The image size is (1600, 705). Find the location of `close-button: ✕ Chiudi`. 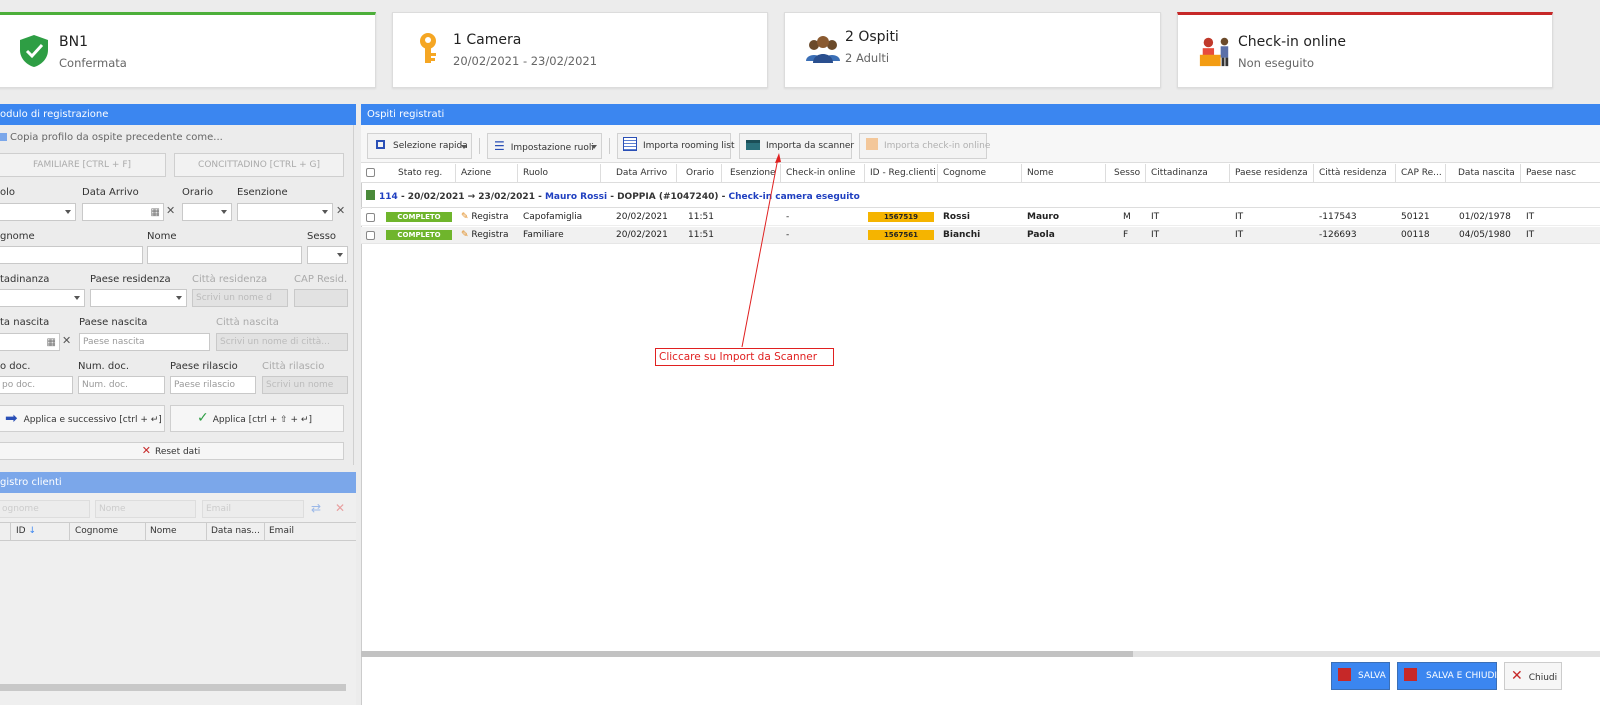

close-button: ✕ Chiudi is located at coordinates (1533, 676).